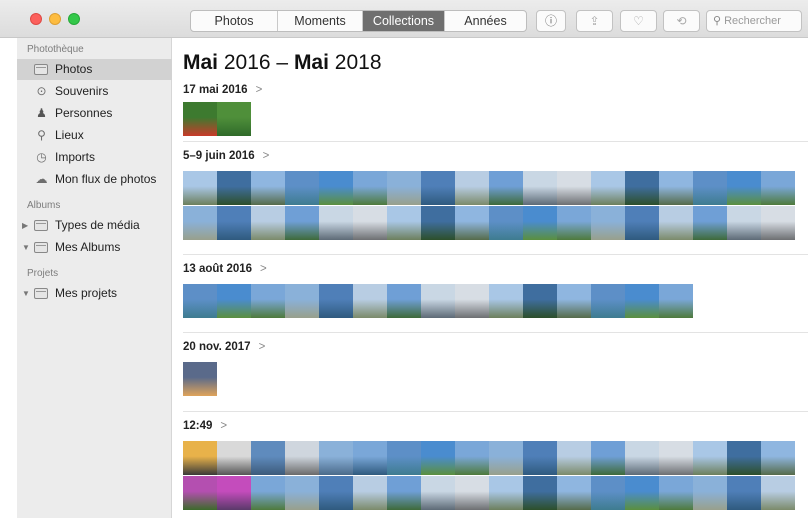  Describe the element at coordinates (205, 426) in the screenshot. I see `moment-title: 12:49 >` at that location.